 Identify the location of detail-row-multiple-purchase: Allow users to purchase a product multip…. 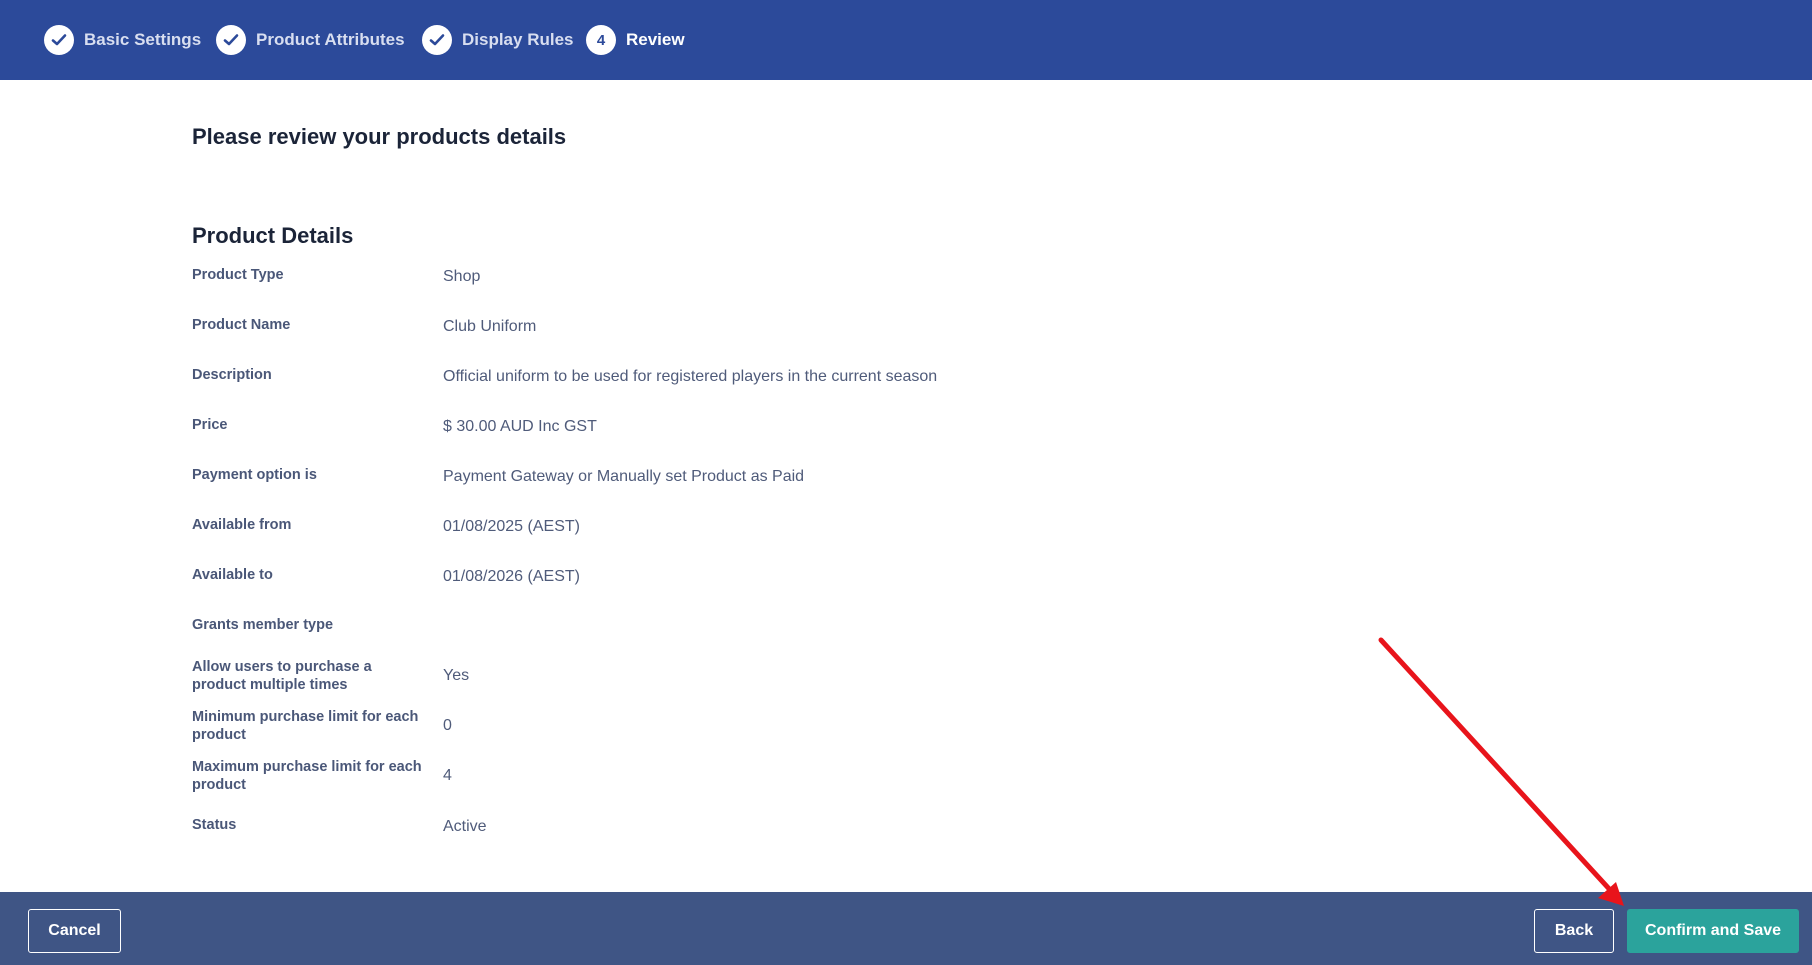
(692, 680).